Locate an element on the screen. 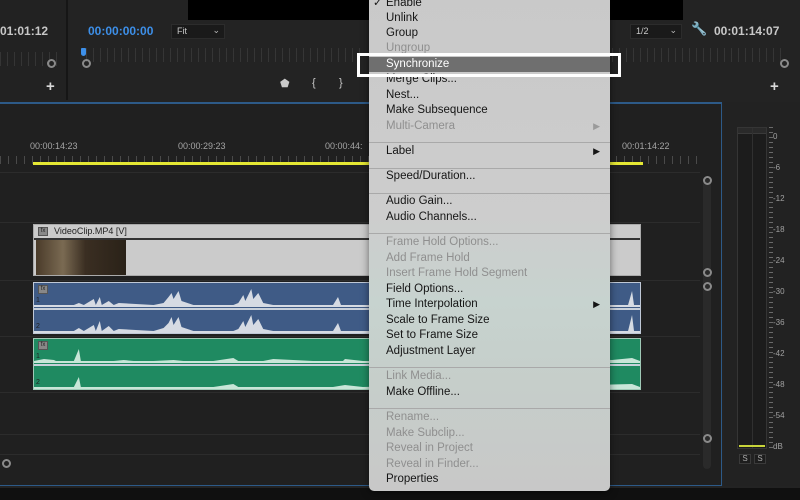 This screenshot has width=800, height=500. menu-item-label: Unlink is located at coordinates (402, 18).